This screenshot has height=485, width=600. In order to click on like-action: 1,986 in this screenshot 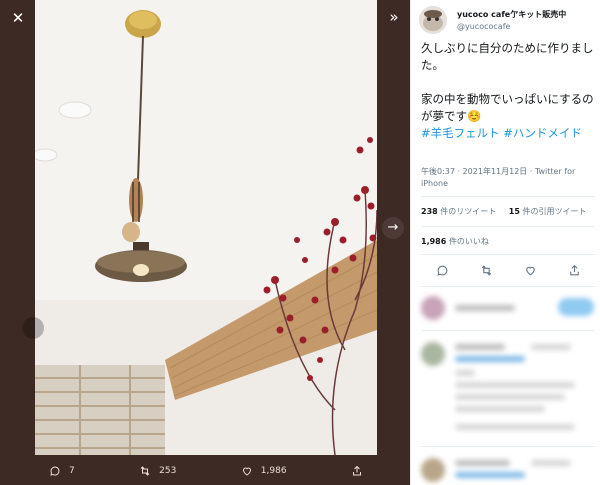, I will do `click(264, 471)`.